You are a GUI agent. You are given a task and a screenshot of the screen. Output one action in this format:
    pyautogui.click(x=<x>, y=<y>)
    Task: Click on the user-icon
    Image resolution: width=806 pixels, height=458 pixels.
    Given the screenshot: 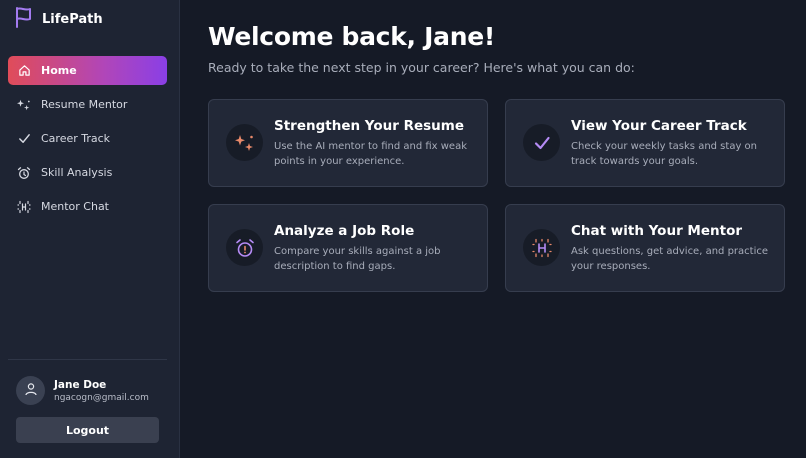 What is the action you would take?
    pyautogui.click(x=31, y=390)
    